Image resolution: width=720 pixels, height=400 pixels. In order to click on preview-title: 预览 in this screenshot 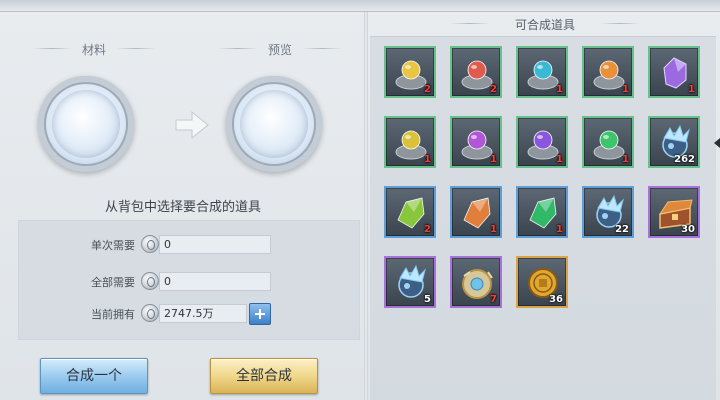, I will do `click(280, 49)`.